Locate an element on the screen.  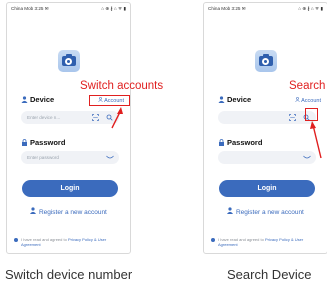
right-arrow-icon is located at coordinates (316, 140).